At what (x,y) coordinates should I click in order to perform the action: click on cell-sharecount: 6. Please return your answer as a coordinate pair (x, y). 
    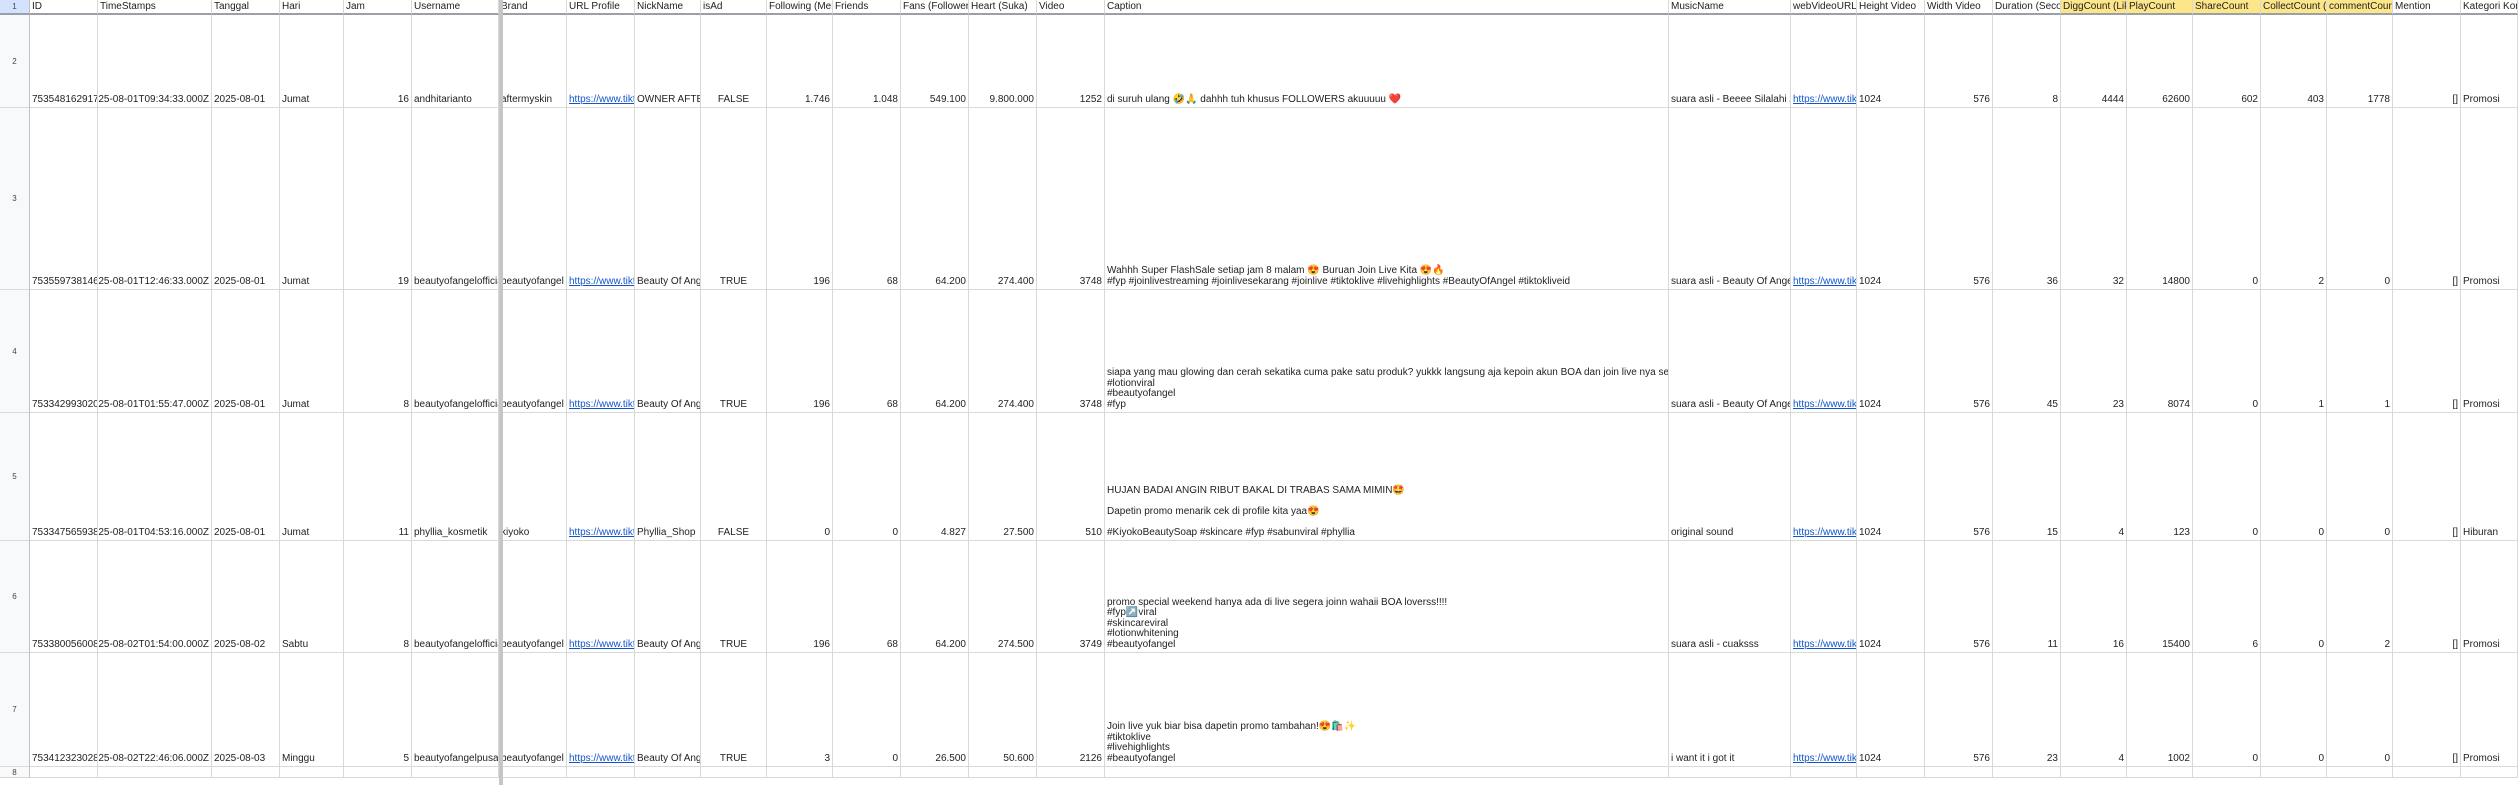
    Looking at the image, I should click on (2227, 597).